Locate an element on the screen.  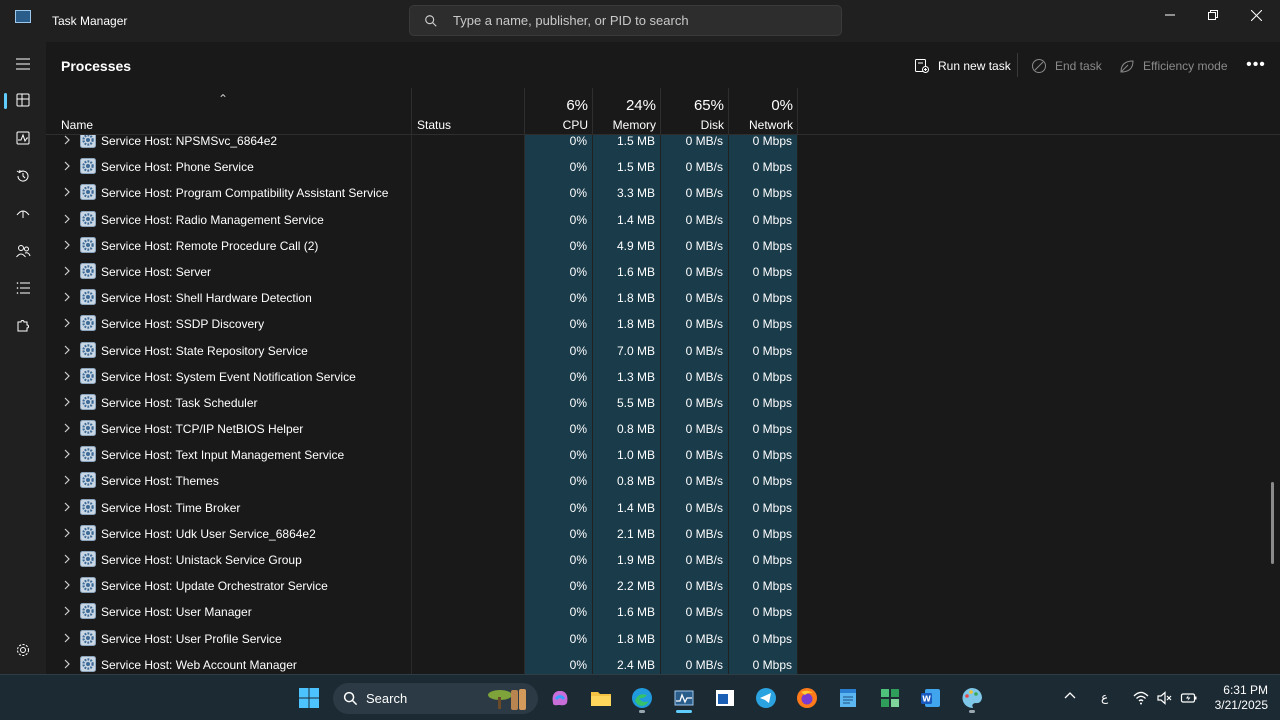
nav-app-history is located at coordinates (23, 176).